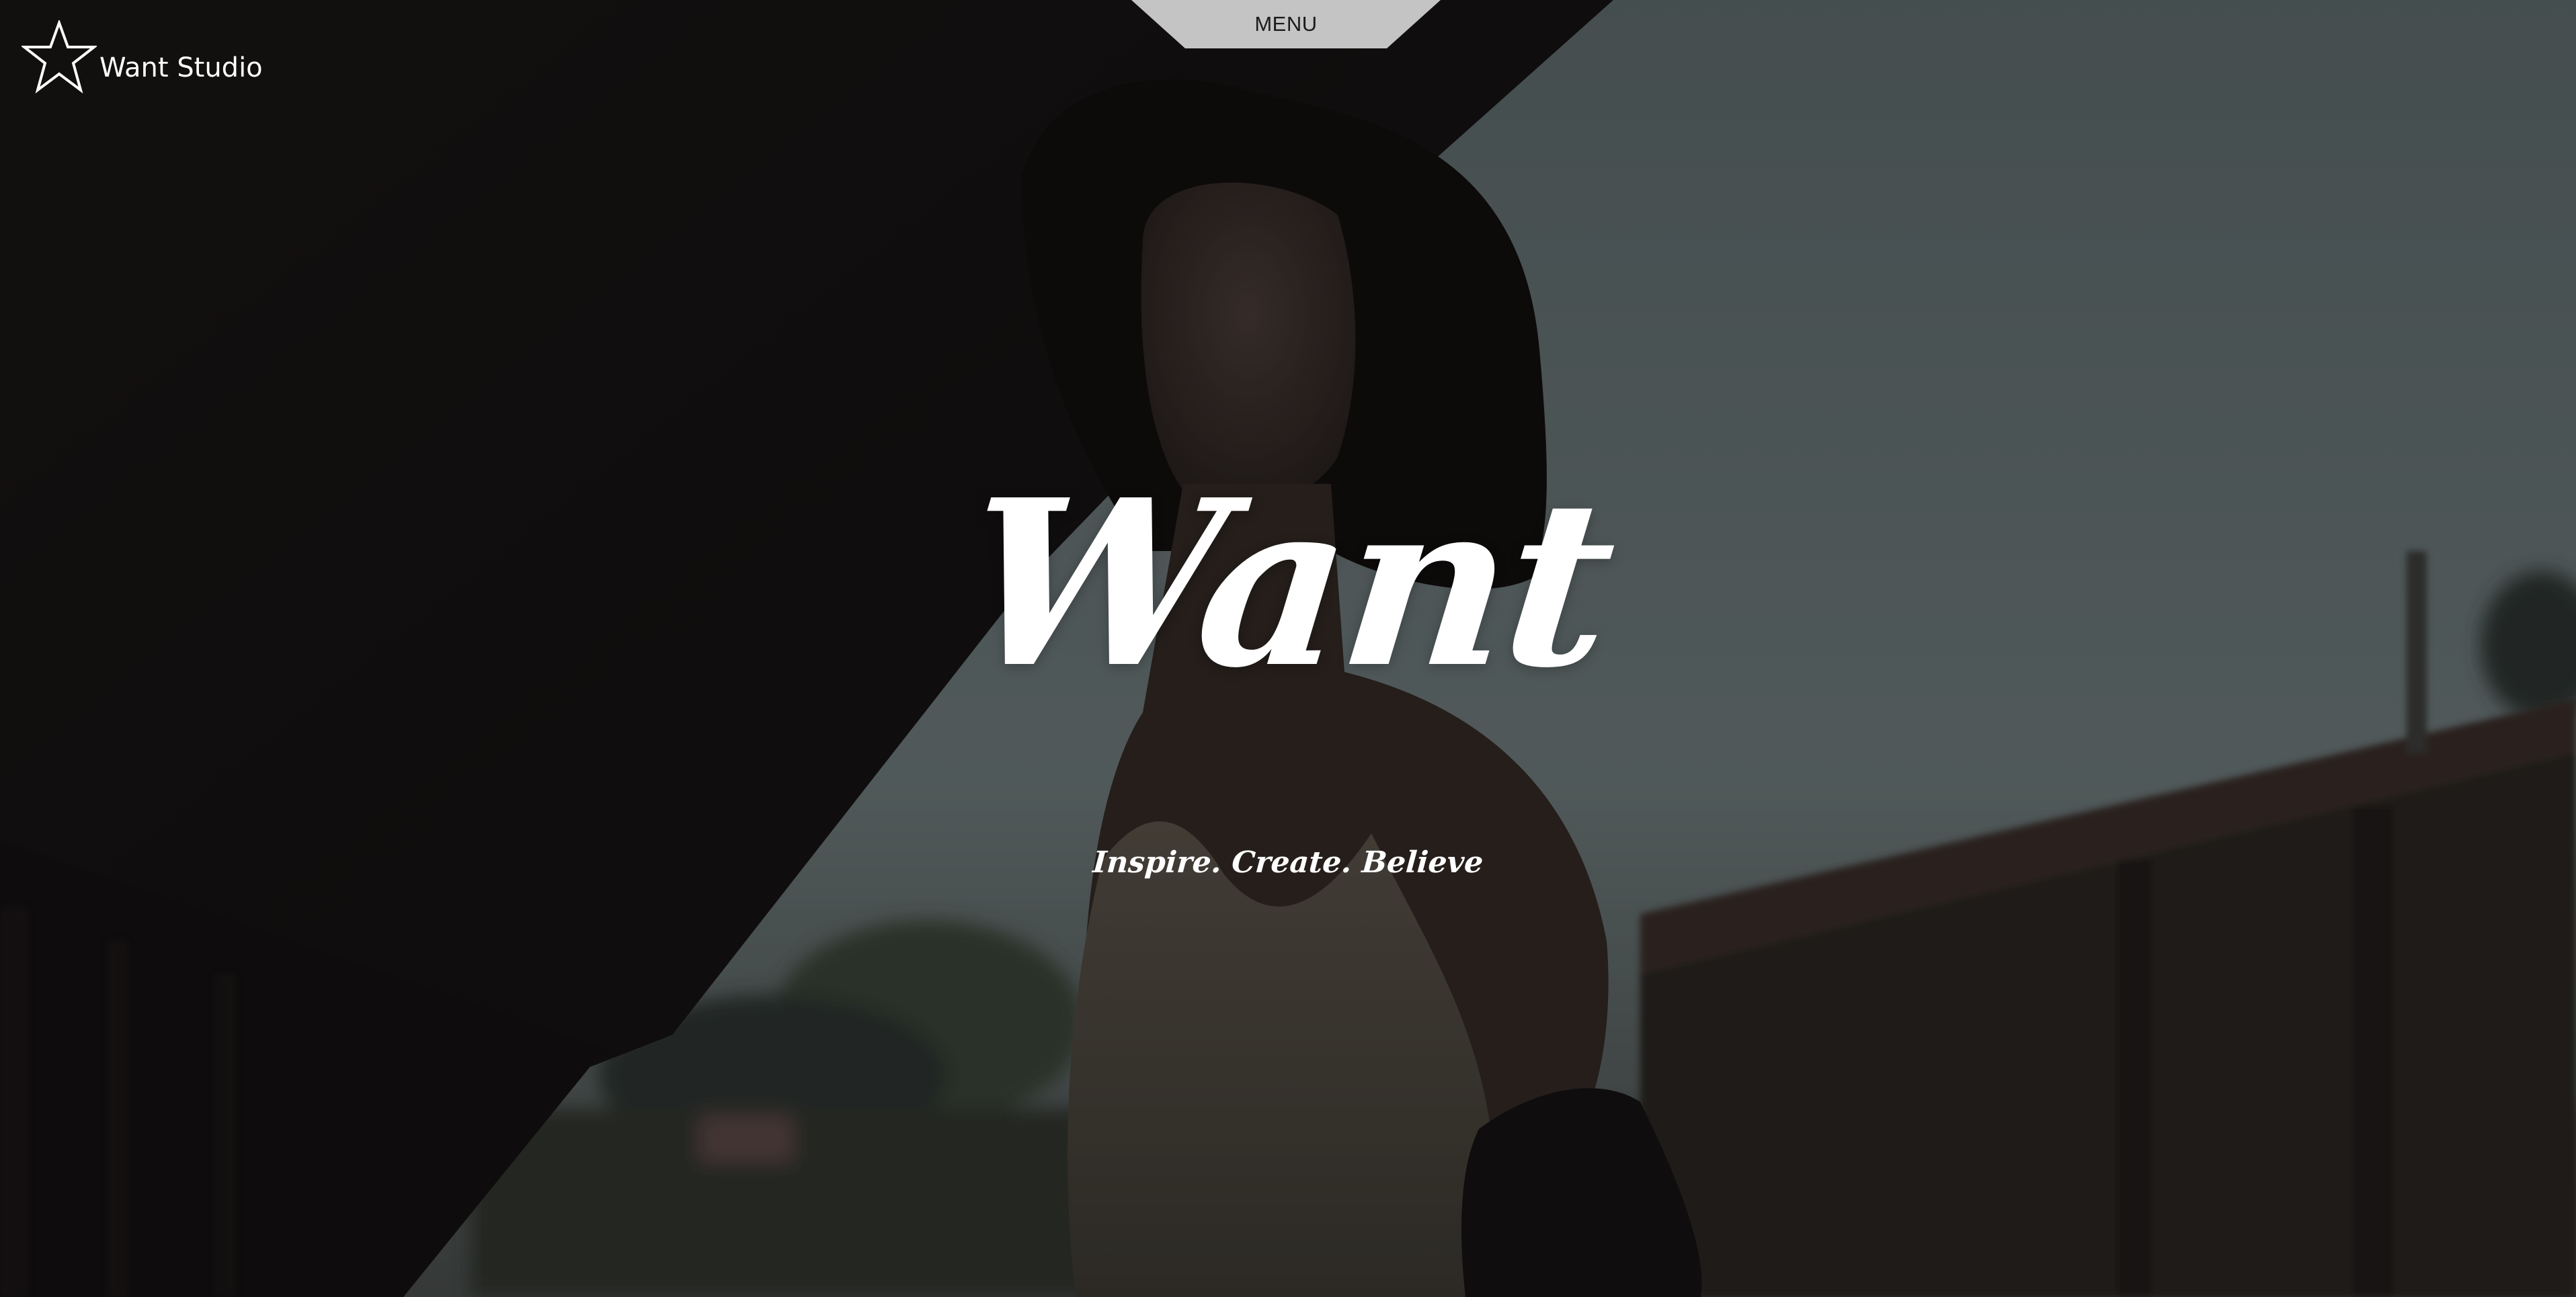  I want to click on brand-logo: Want Studio, so click(142, 57).